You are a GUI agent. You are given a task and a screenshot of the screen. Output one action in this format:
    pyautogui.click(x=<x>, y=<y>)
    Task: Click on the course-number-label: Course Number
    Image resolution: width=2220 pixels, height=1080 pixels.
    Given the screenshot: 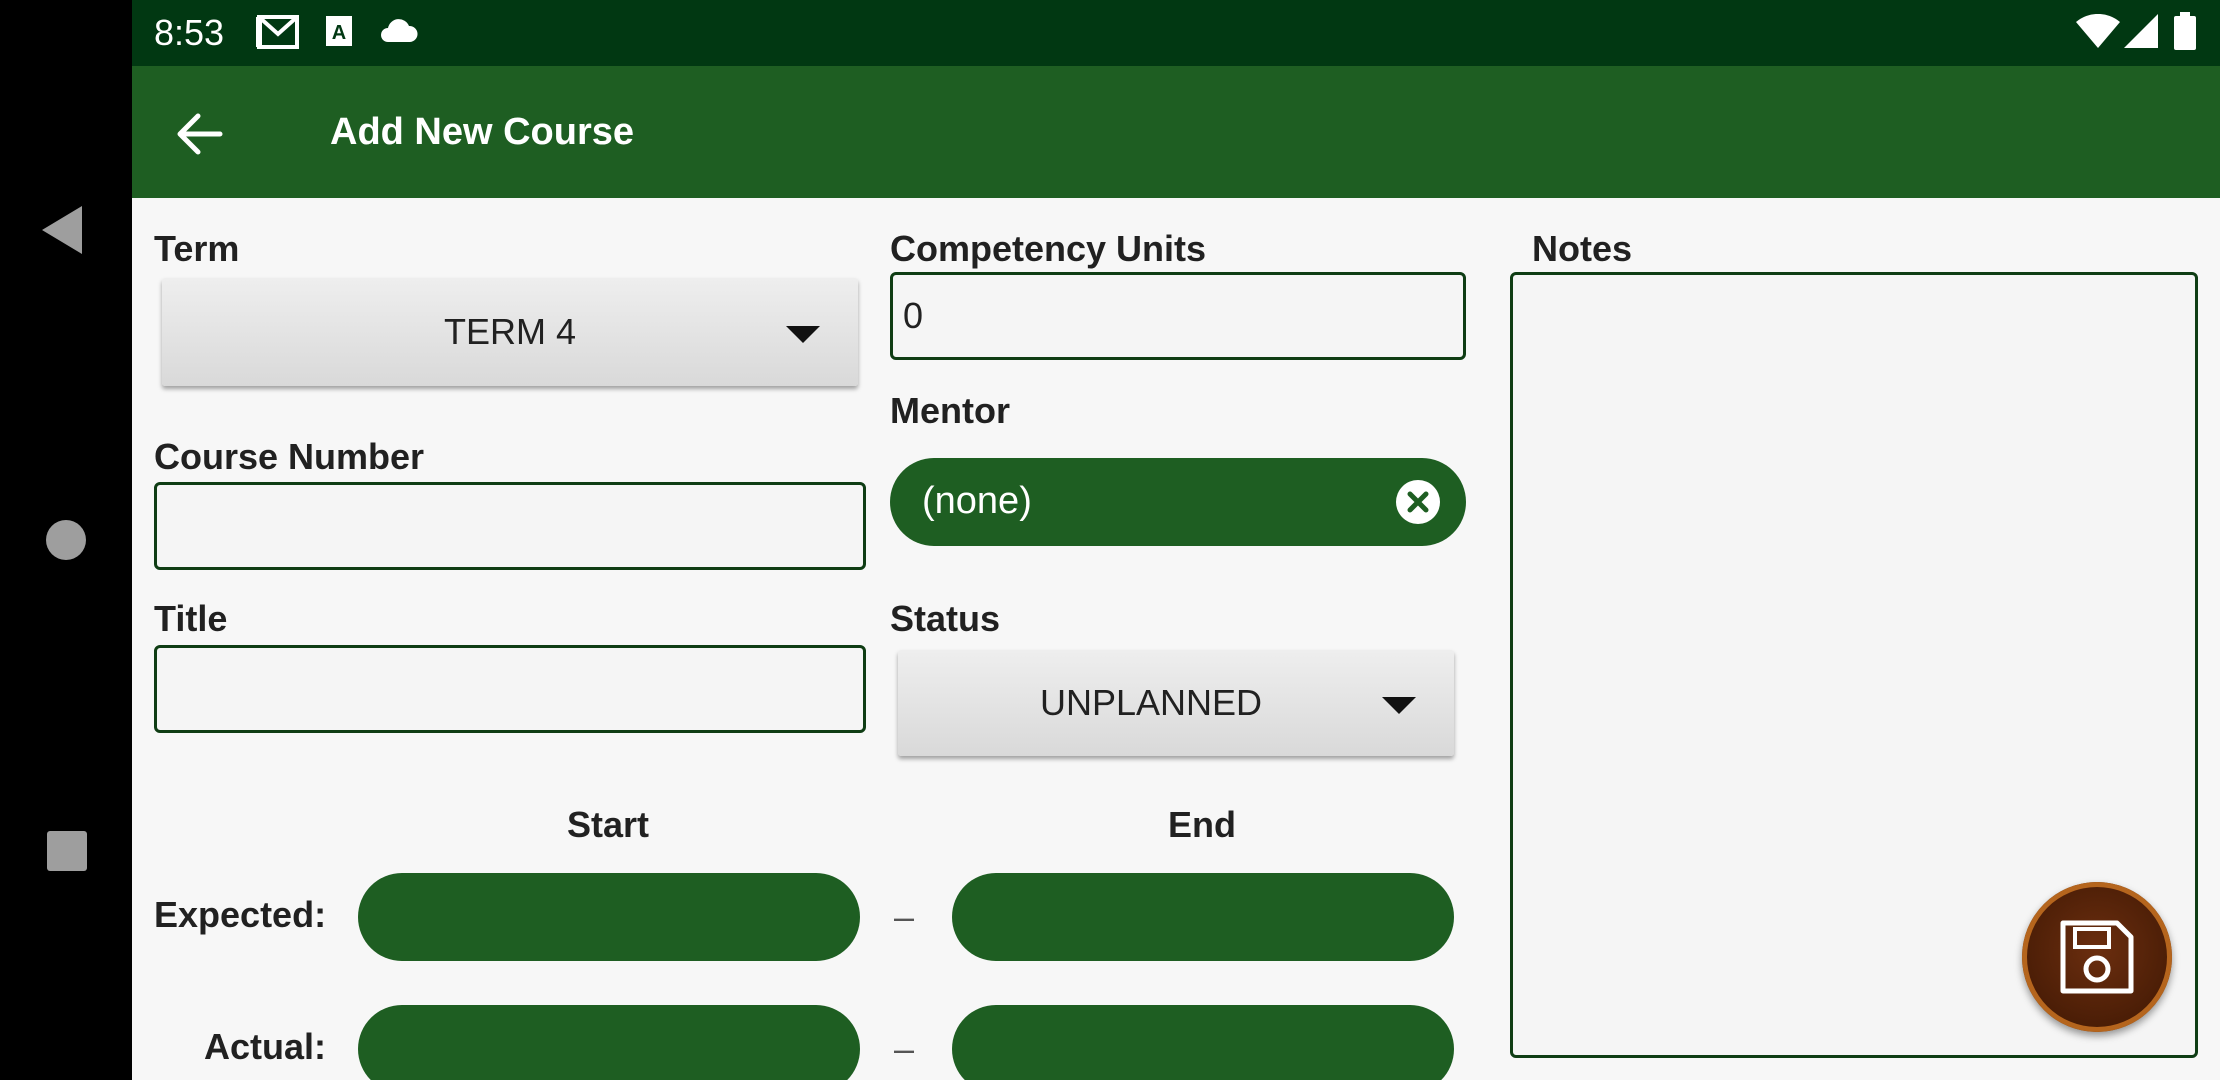 What is the action you would take?
    pyautogui.click(x=289, y=456)
    